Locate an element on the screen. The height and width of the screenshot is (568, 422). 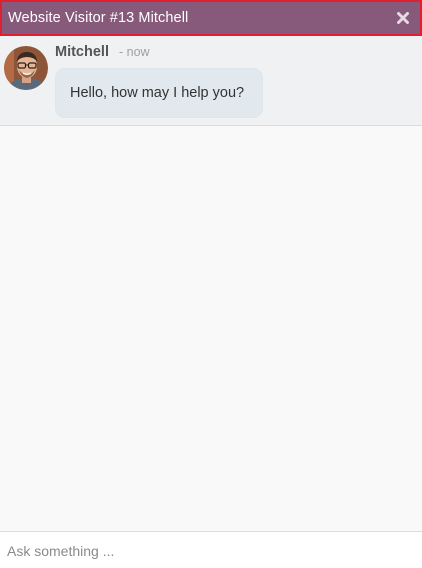
user-avatar-icon is located at coordinates (26, 68).